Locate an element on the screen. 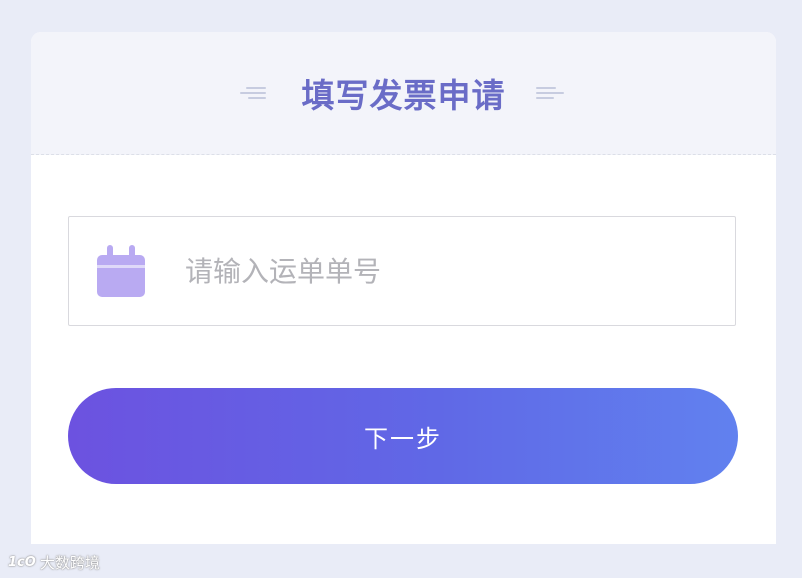 The width and height of the screenshot is (802, 578). watermark: 1cO 大数跨境 is located at coordinates (54, 562).